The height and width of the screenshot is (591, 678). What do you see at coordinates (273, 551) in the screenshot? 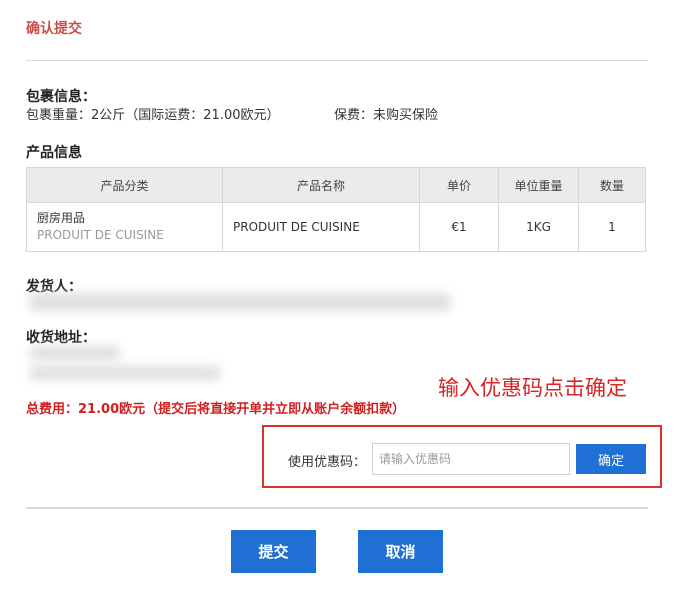
I see `submit-button: 提交` at bounding box center [273, 551].